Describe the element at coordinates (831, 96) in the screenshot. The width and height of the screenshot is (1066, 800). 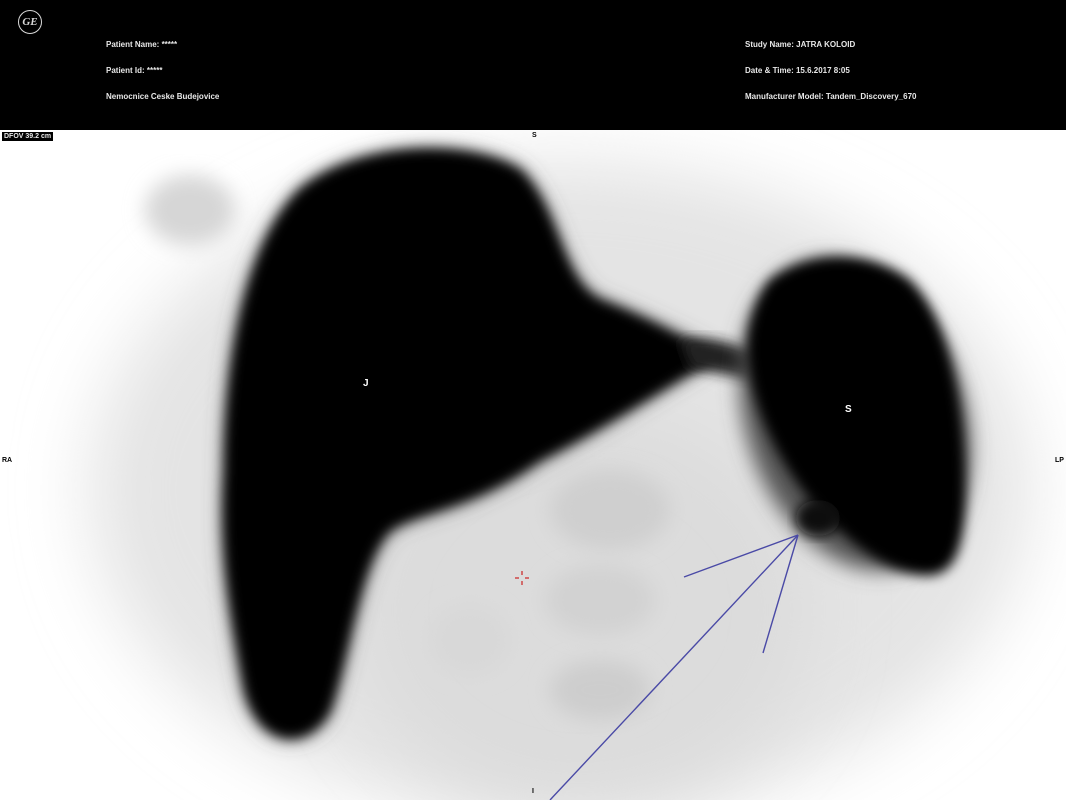
I see `manufacturer-model: Manufacturer Model: Tandem_Discovery_670` at that location.